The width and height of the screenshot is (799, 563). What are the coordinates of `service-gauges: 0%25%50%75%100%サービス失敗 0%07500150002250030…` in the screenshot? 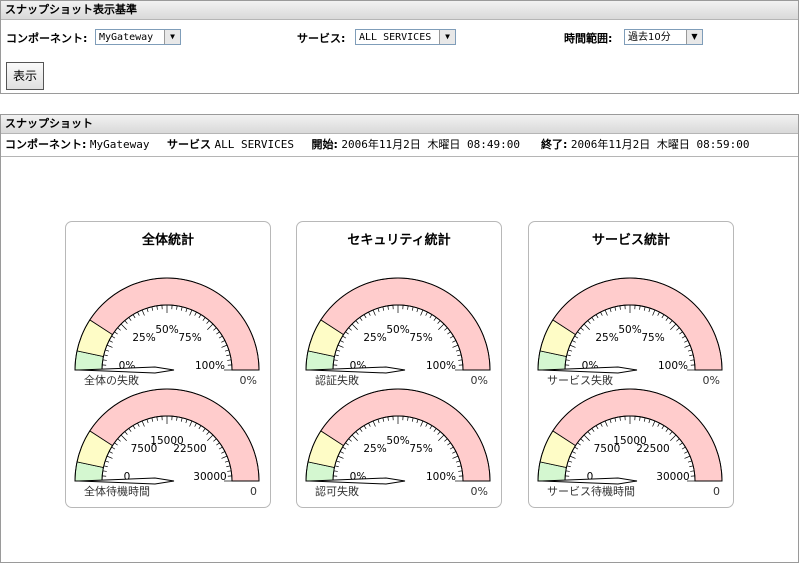 It's located at (630, 387).